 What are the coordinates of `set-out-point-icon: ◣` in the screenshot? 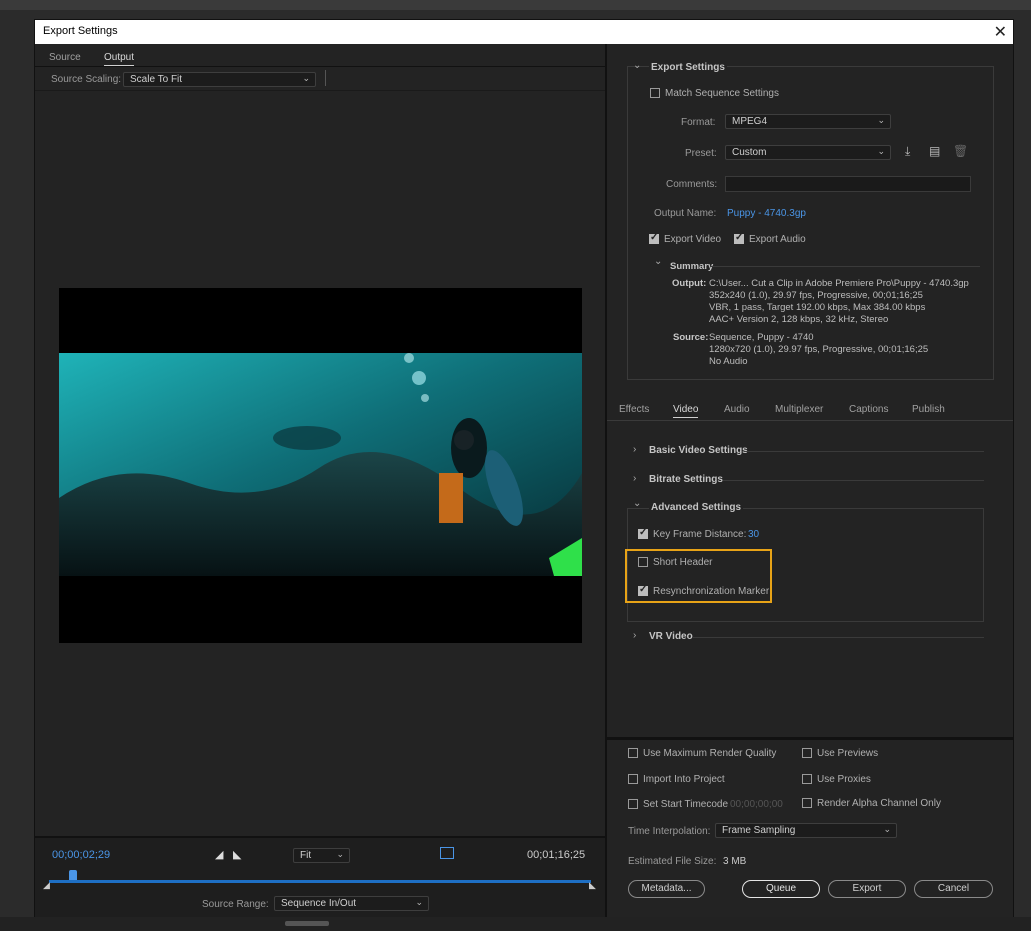 It's located at (237, 854).